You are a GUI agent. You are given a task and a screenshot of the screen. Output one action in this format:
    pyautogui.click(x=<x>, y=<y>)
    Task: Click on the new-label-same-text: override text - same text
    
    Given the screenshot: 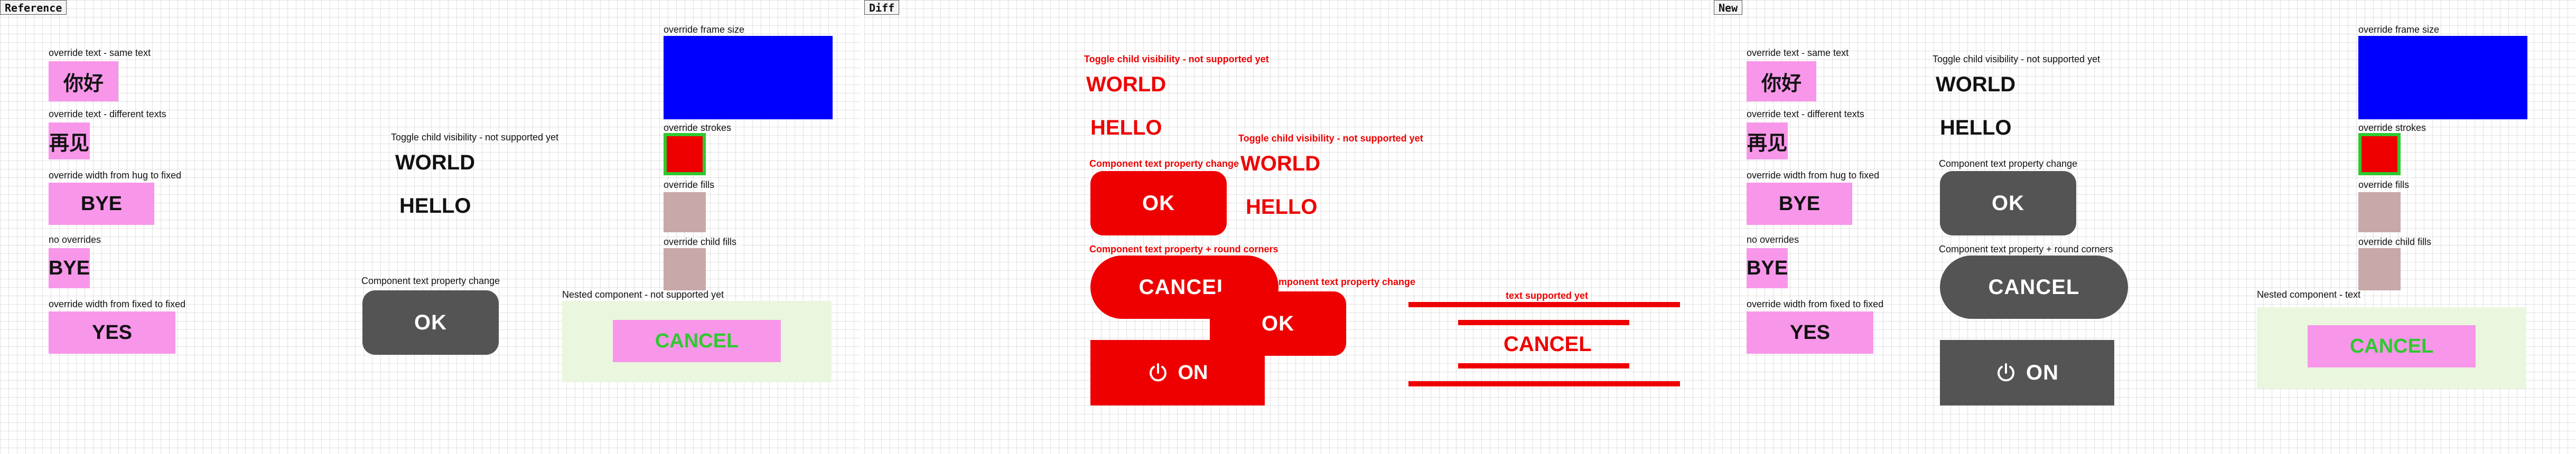 What is the action you would take?
    pyautogui.click(x=1798, y=53)
    